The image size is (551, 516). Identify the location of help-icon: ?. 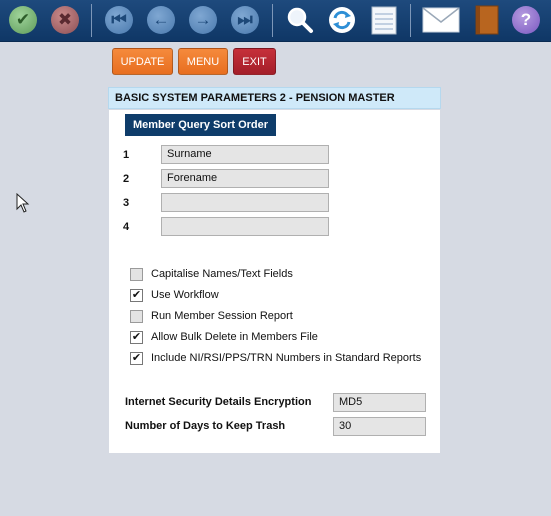
(526, 20).